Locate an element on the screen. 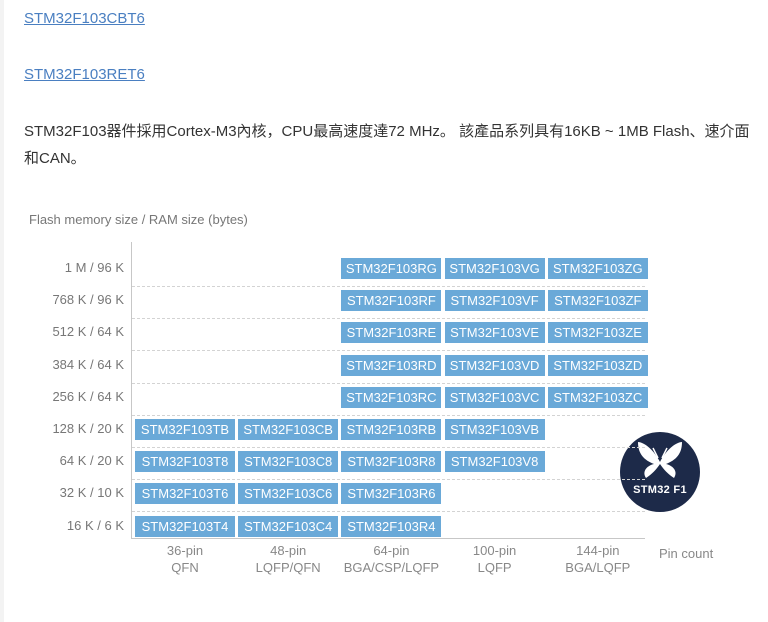 This screenshot has width=768, height=622. row-label: 512 K / 64 K is located at coordinates (88, 332).